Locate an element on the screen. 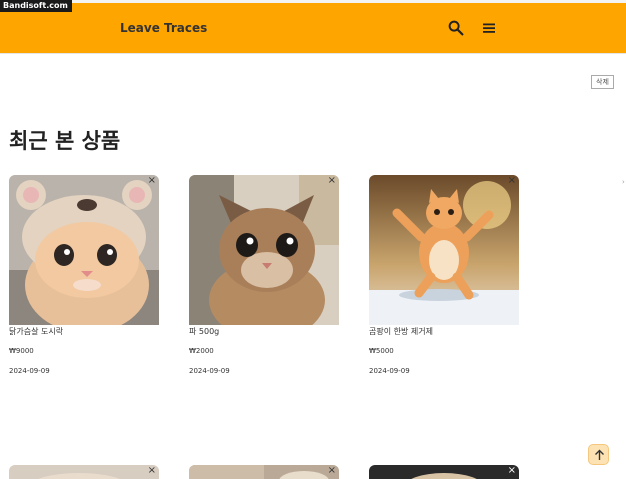  product-price: ₩5000 is located at coordinates (381, 351).